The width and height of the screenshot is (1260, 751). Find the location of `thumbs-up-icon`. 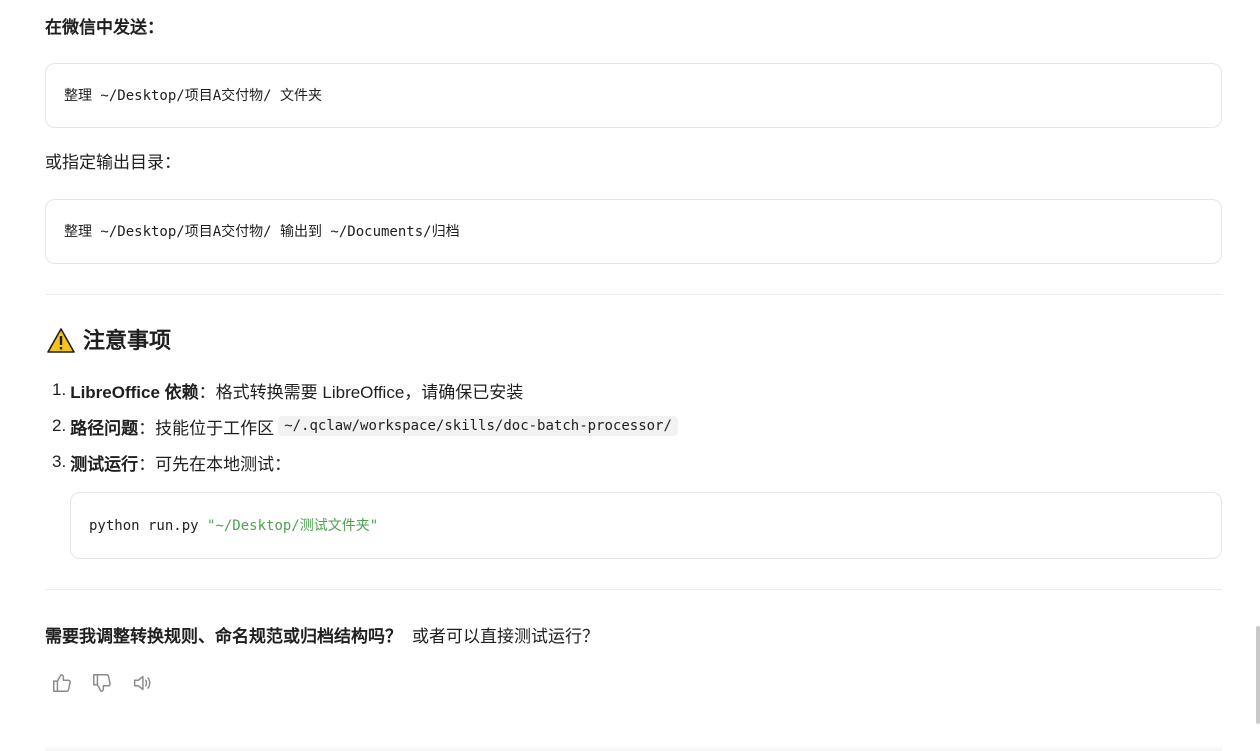

thumbs-up-icon is located at coordinates (62, 683).